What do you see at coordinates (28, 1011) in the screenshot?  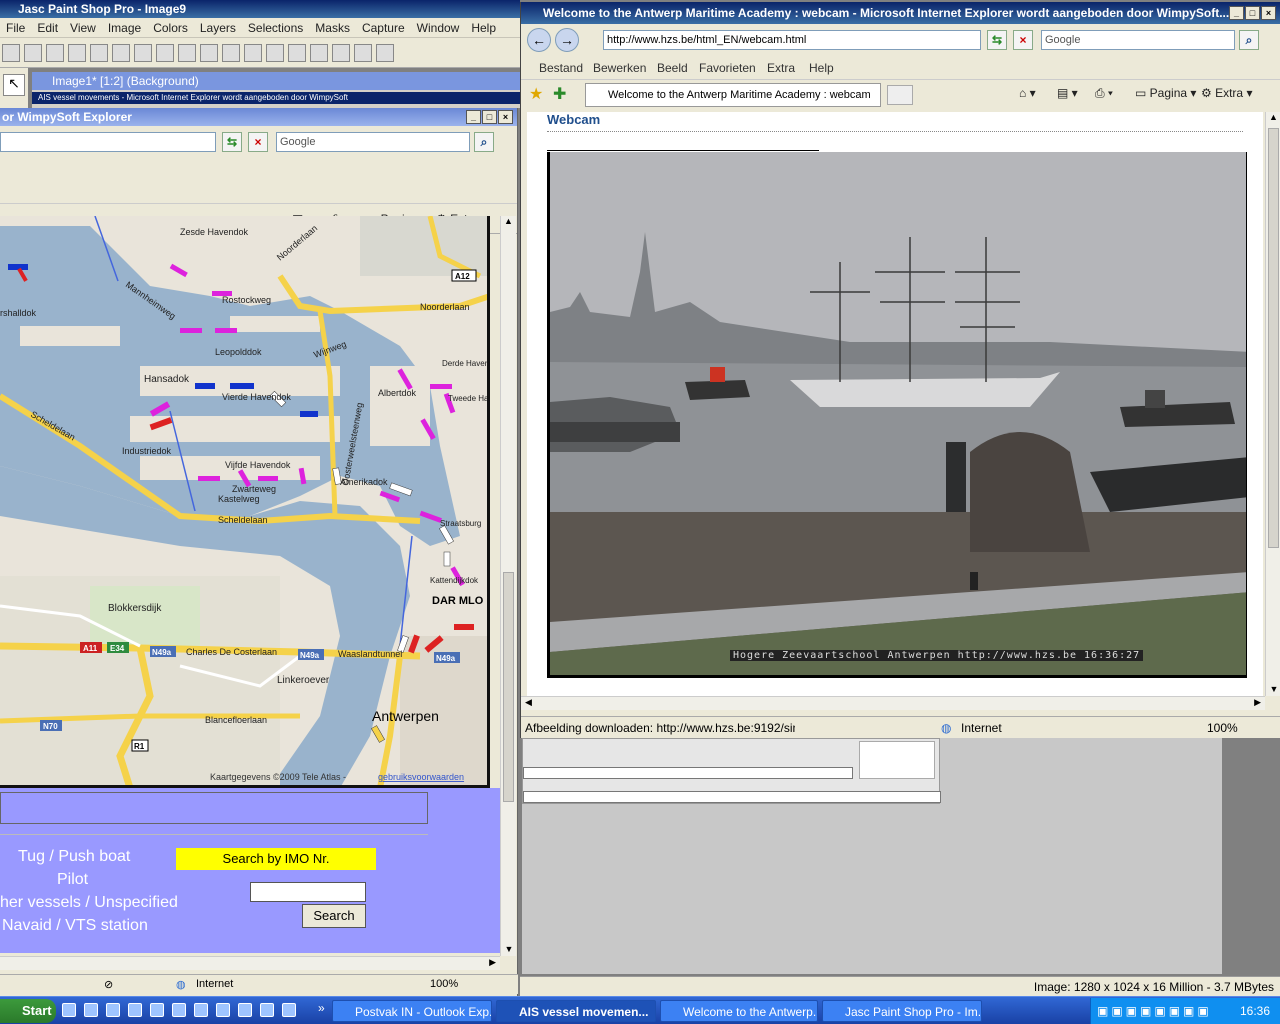 I see `start-button: Start` at bounding box center [28, 1011].